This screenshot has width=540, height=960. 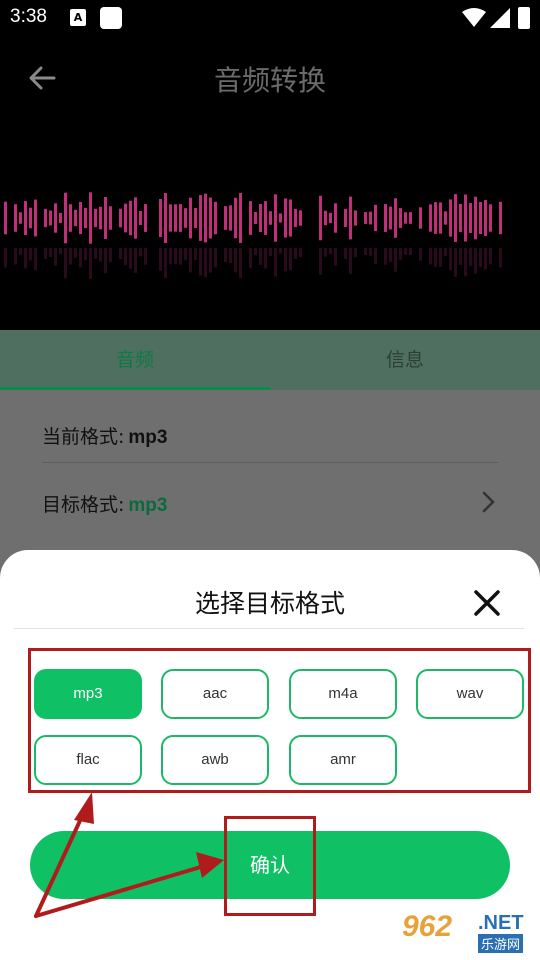 What do you see at coordinates (487, 603) in the screenshot?
I see `close-icon` at bounding box center [487, 603].